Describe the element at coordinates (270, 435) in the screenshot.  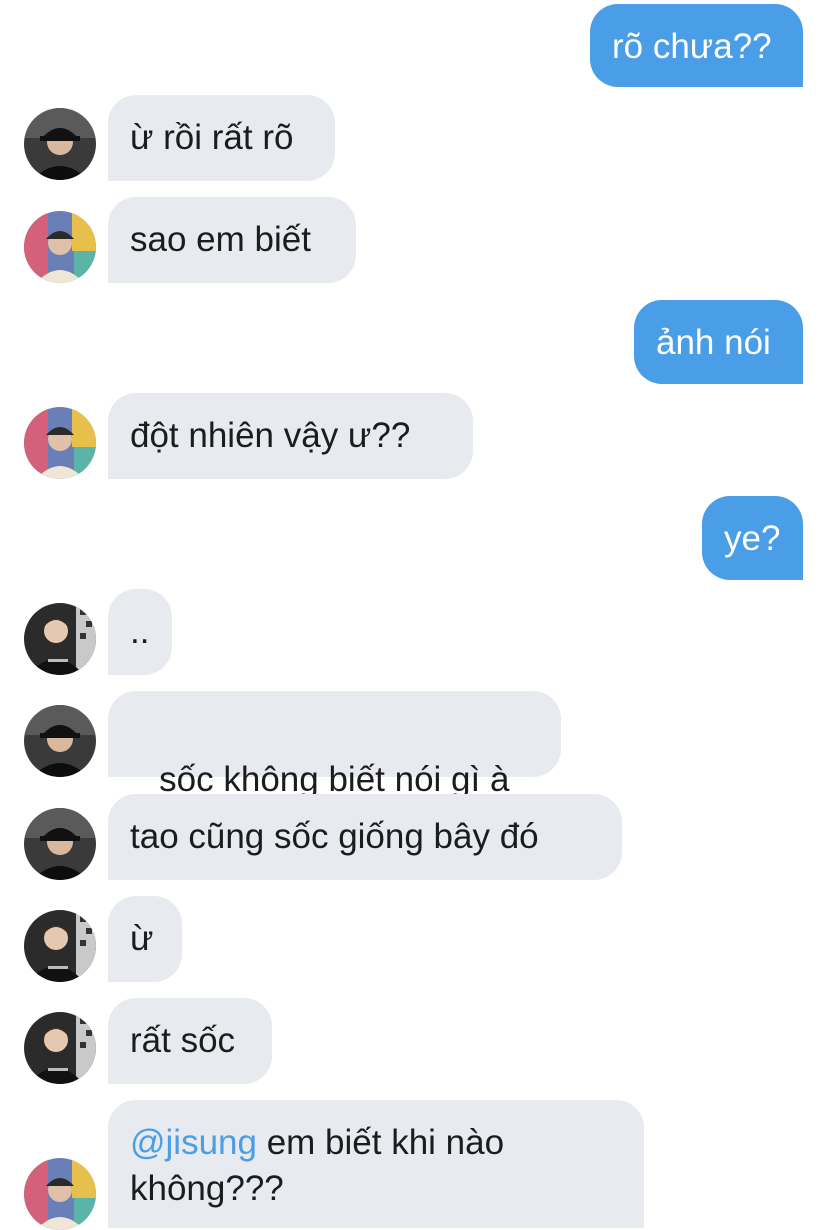
I see `message-text: đột nhiên vậy ư??` at that location.